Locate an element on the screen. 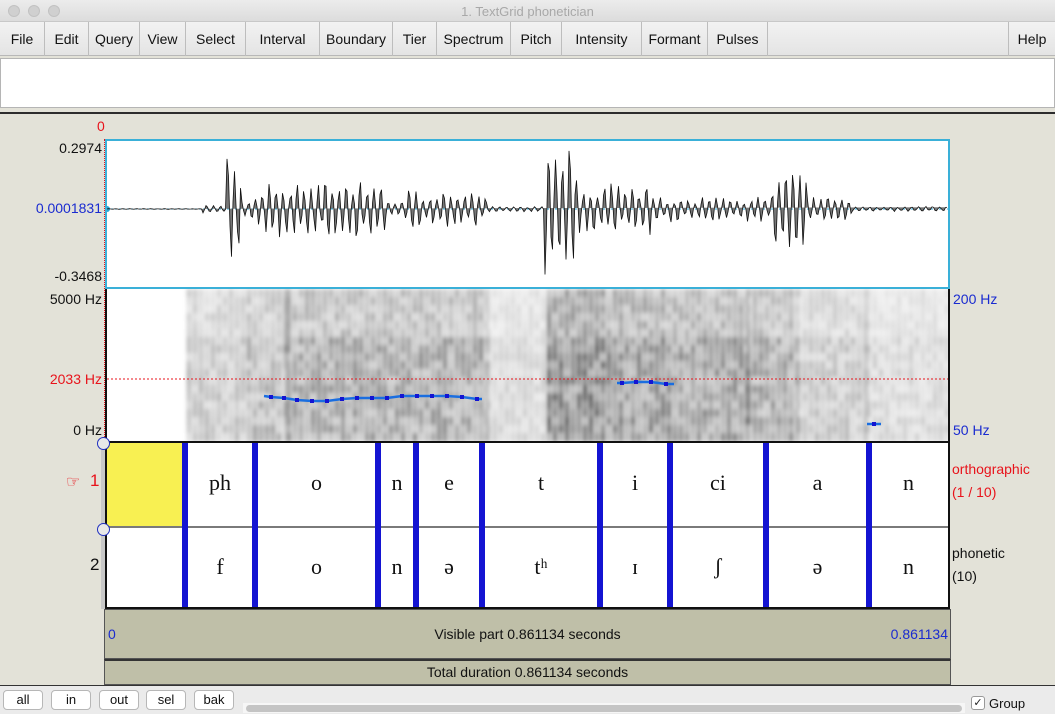  interval-text-field is located at coordinates (527, 83).